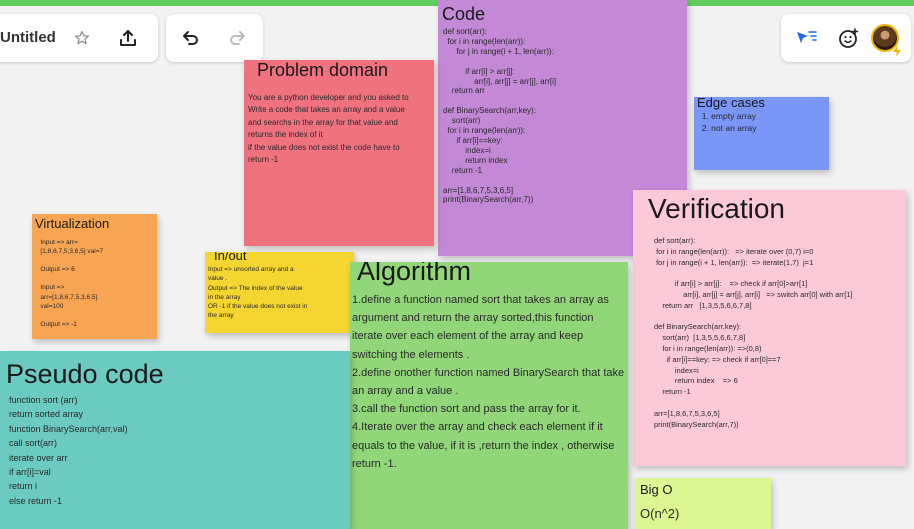 The height and width of the screenshot is (529, 914). What do you see at coordinates (849, 38) in the screenshot?
I see `reaction-emoji-icon` at bounding box center [849, 38].